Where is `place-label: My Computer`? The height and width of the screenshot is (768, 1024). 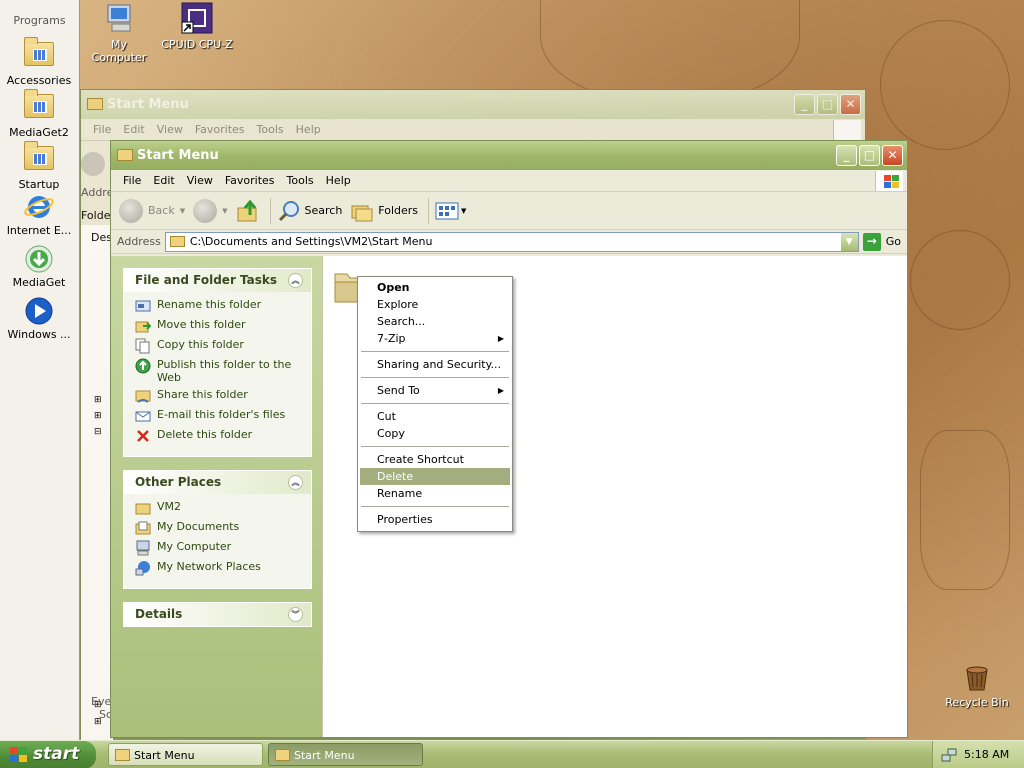
place-label: My Computer is located at coordinates (194, 546).